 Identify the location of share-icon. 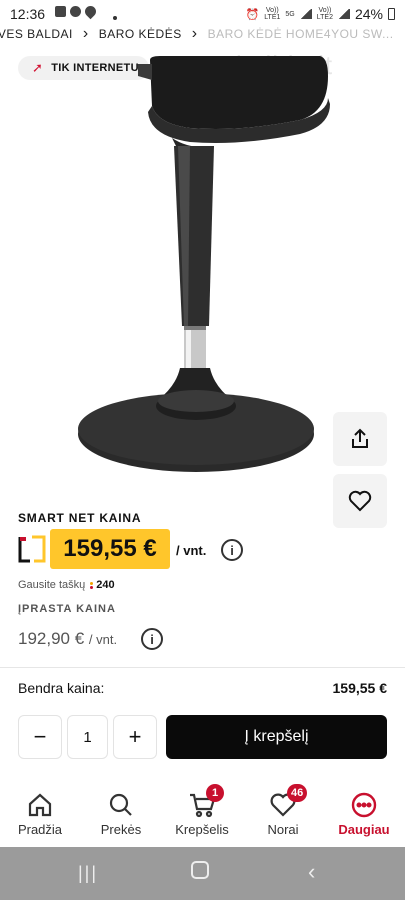
(360, 438).